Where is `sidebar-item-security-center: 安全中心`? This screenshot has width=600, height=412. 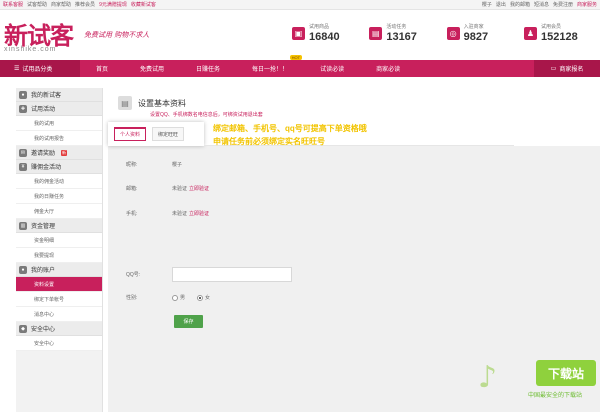 sidebar-item-security-center: 安全中心 is located at coordinates (59, 343).